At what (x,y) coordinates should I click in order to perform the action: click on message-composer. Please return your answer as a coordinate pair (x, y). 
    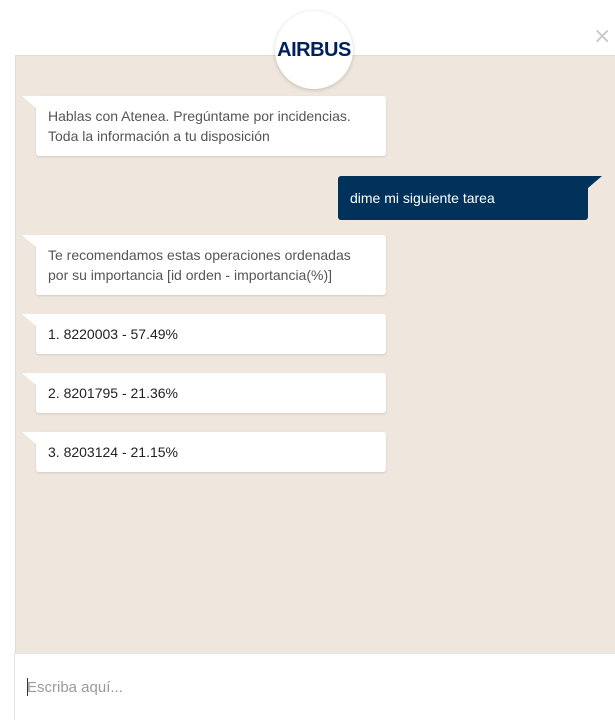
    Looking at the image, I should click on (314, 686).